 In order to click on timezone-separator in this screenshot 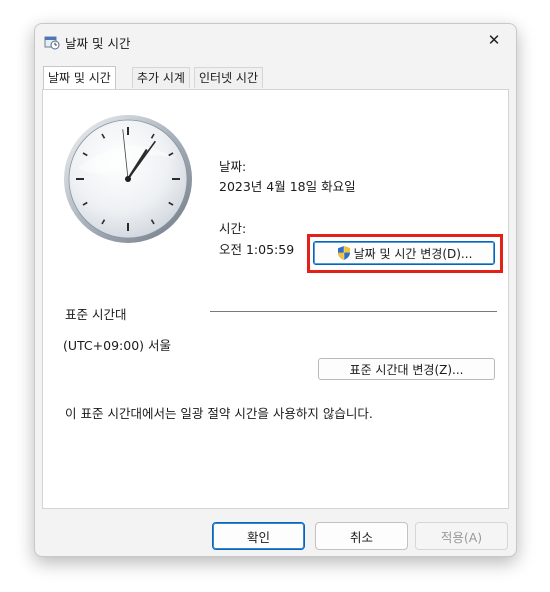, I will do `click(353, 311)`.